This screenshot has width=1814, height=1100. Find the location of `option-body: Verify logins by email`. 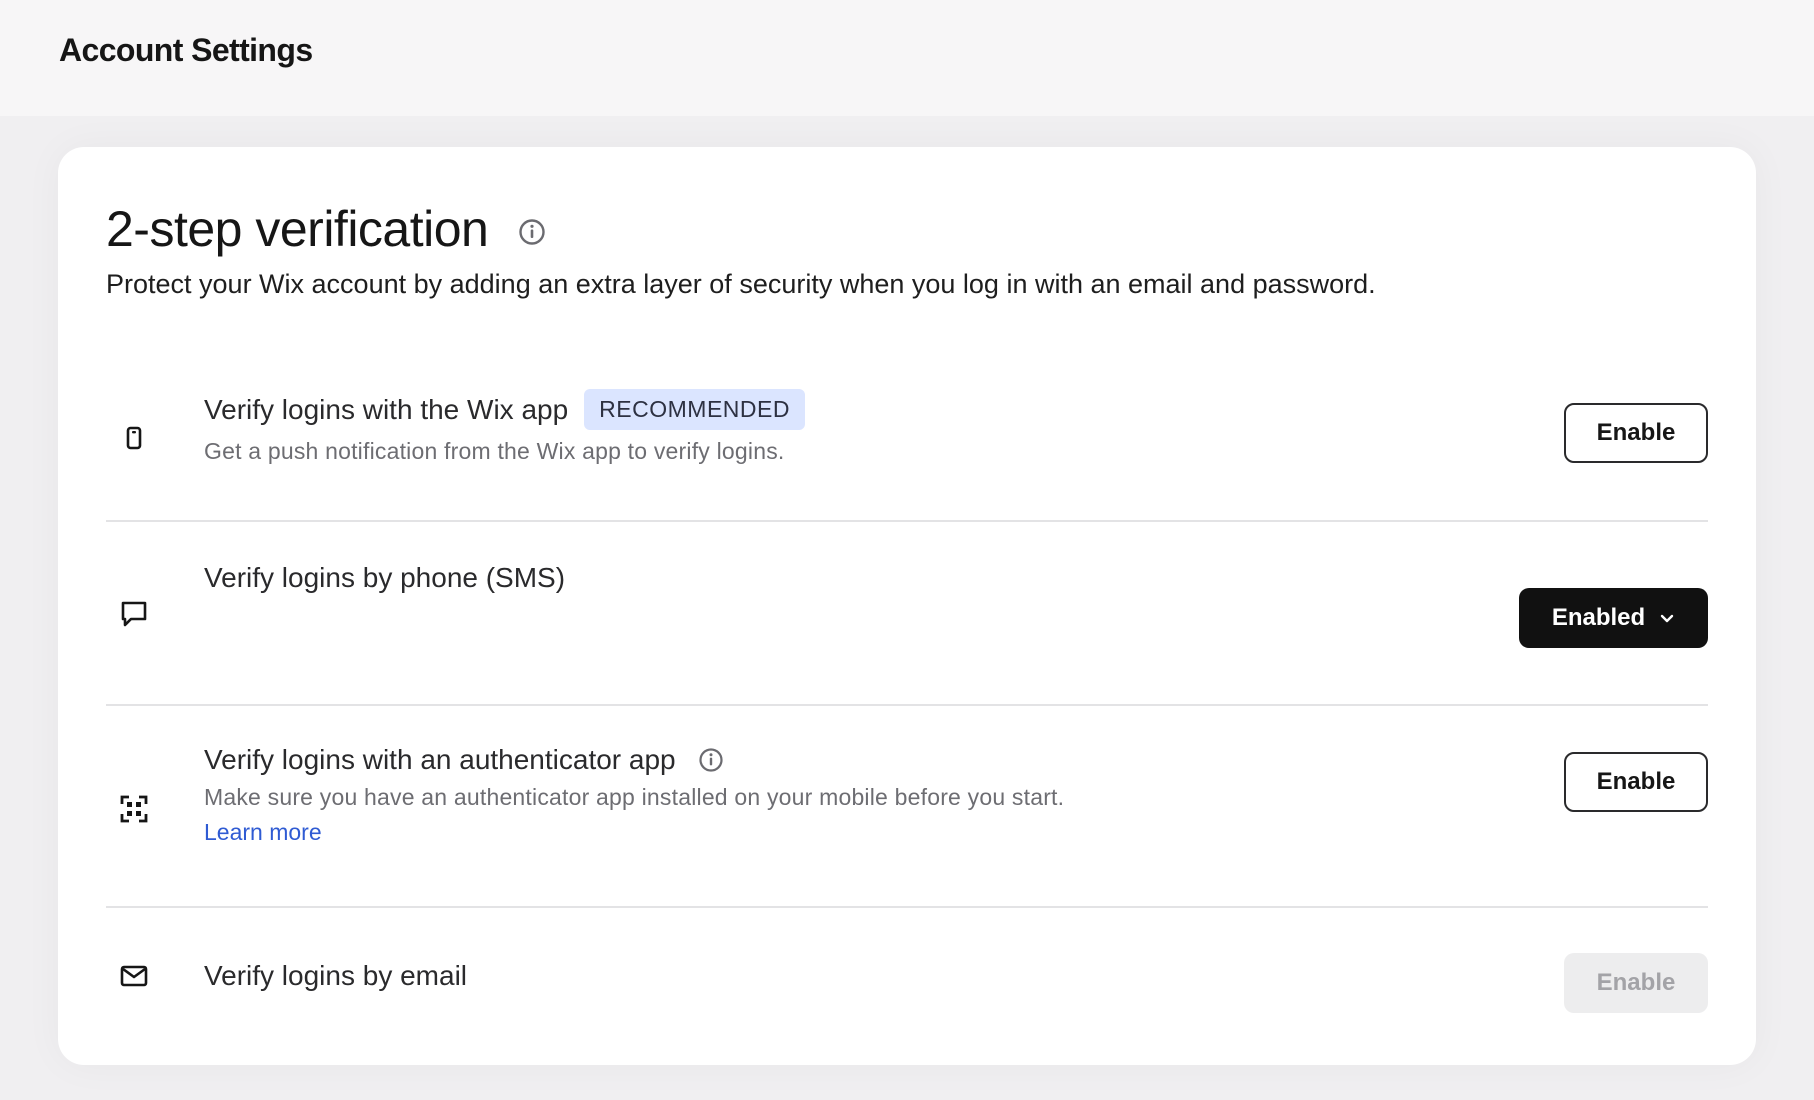

option-body: Verify logins by email is located at coordinates (335, 976).